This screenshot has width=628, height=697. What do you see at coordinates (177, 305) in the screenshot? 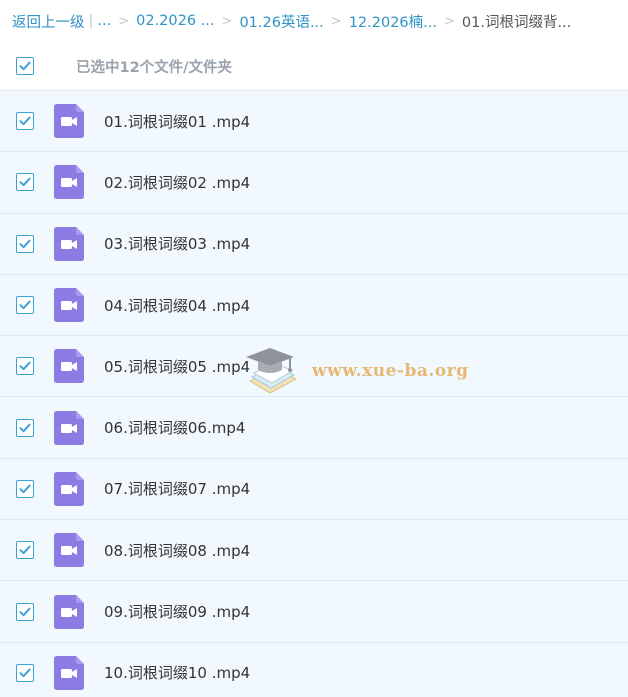
I see `file-name: 04.词根词缀04 .mp4` at bounding box center [177, 305].